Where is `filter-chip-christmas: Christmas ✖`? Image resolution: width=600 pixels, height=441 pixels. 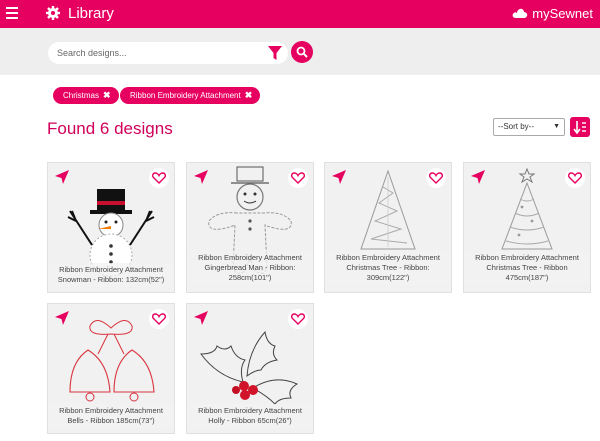
filter-chip-christmas: Christmas ✖ is located at coordinates (86, 95).